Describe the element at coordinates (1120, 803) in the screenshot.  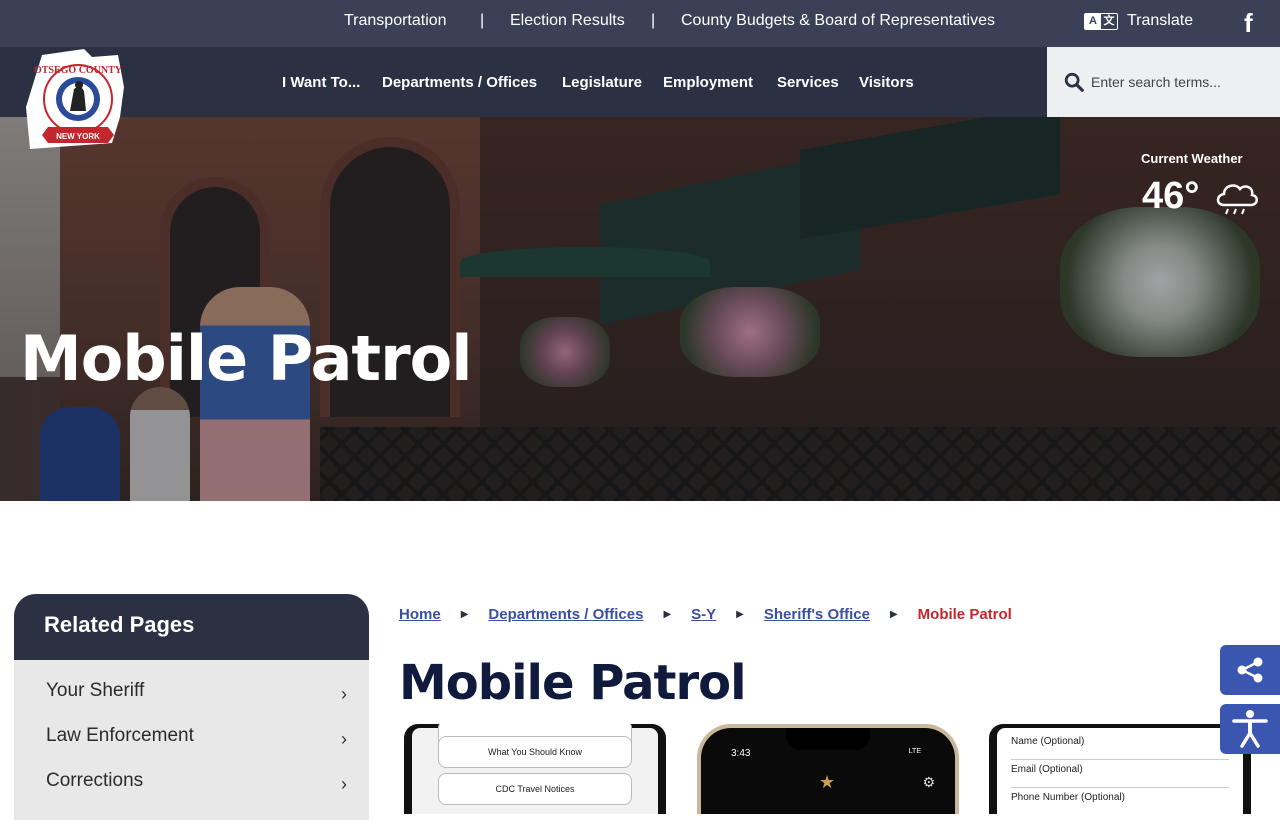
I see `form-field: Phone Number (Optional)` at that location.